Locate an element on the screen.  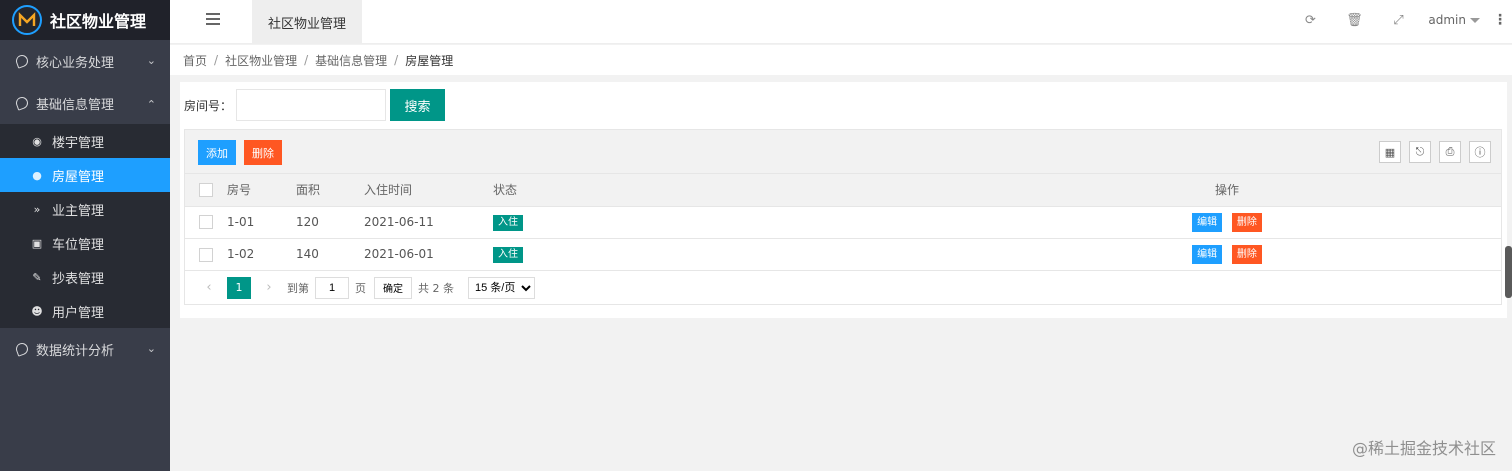
next-page-icon: › is located at coordinates (269, 287).